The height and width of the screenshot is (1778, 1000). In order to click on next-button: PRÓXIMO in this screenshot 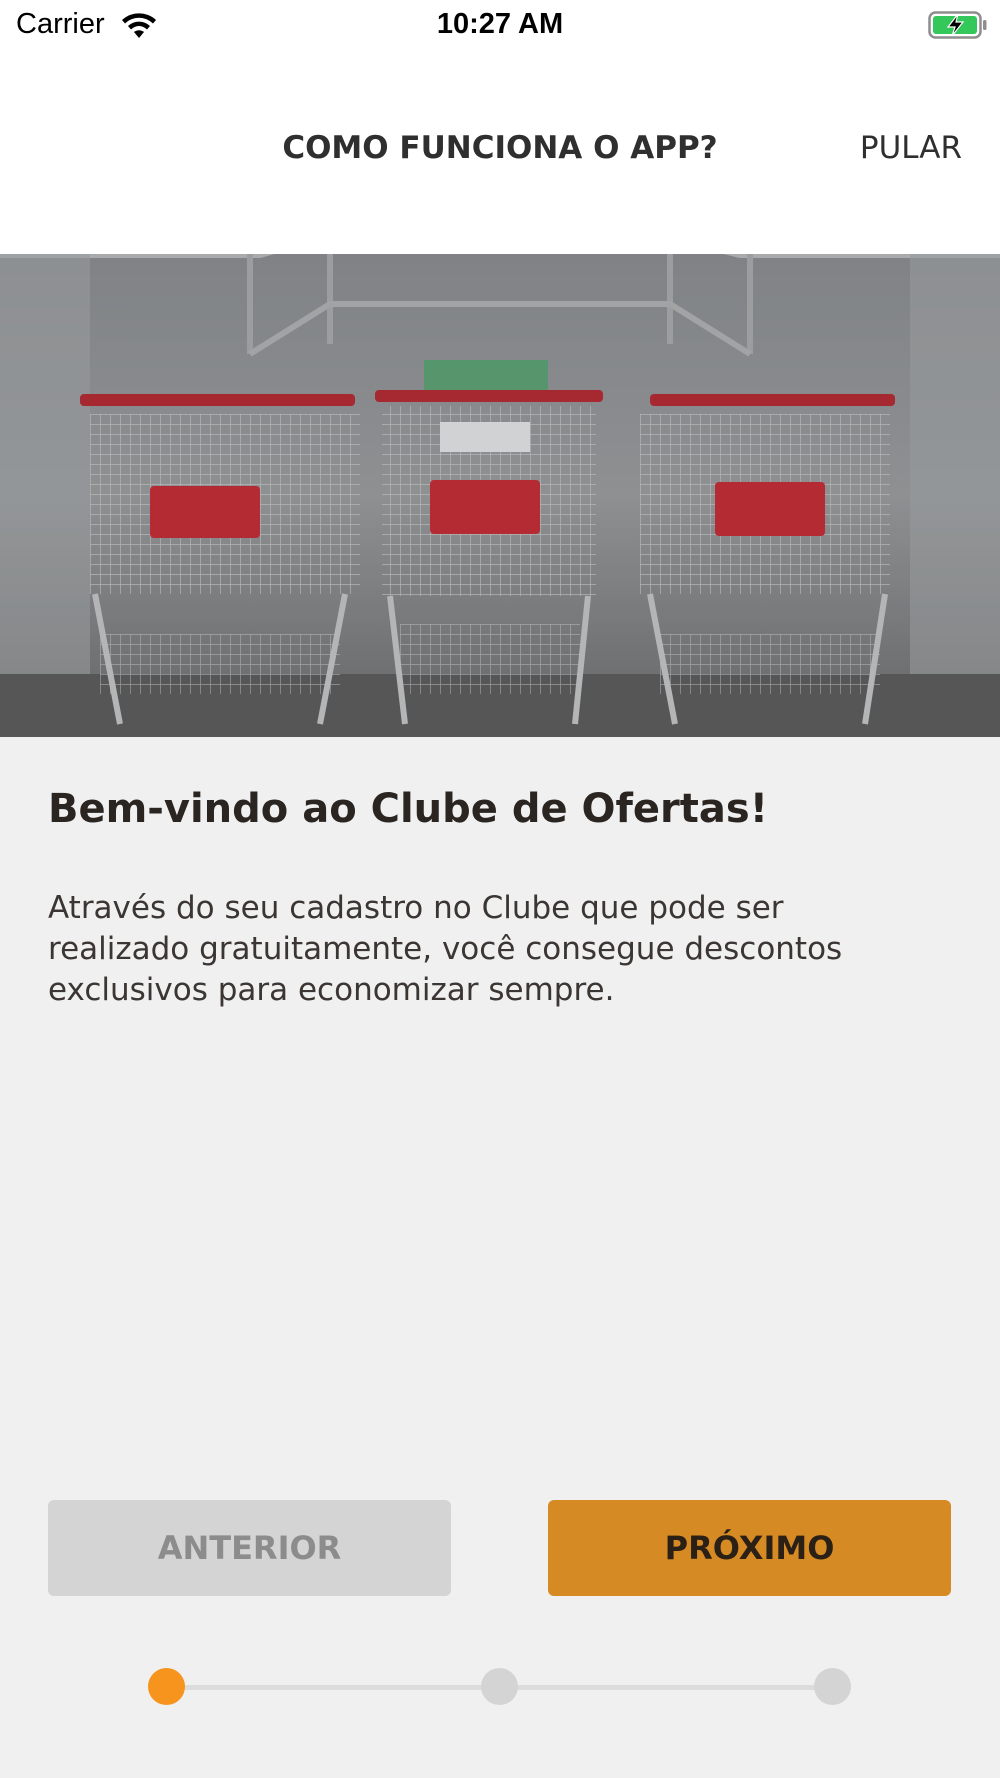, I will do `click(749, 1548)`.